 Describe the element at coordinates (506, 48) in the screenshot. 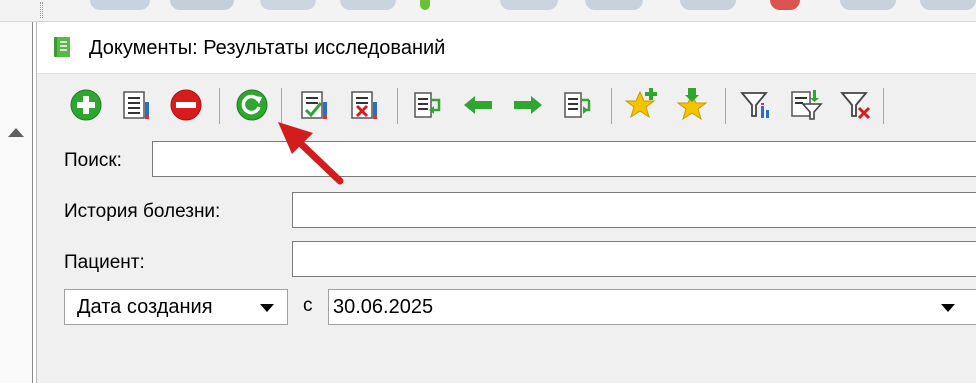

I see `window-title-bar: Документы: Результаты исследований` at that location.